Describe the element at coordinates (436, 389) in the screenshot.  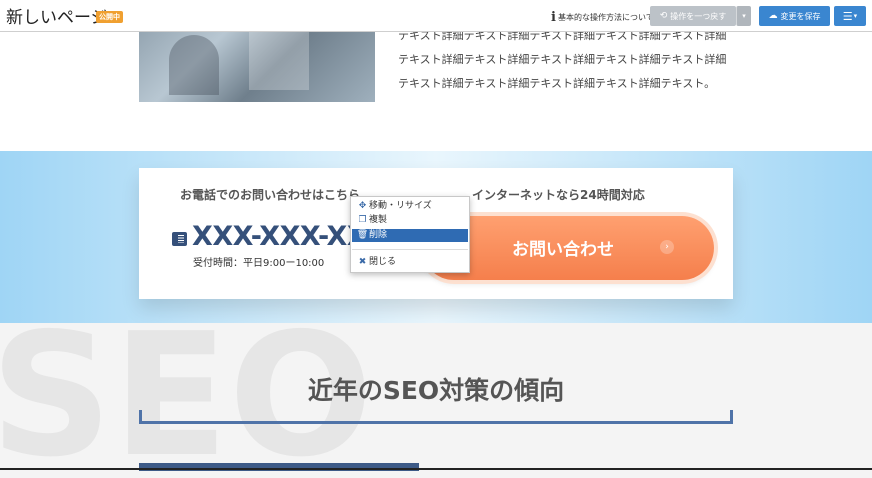
I see `seo-heading: 近年のSEO対策の傾向` at that location.